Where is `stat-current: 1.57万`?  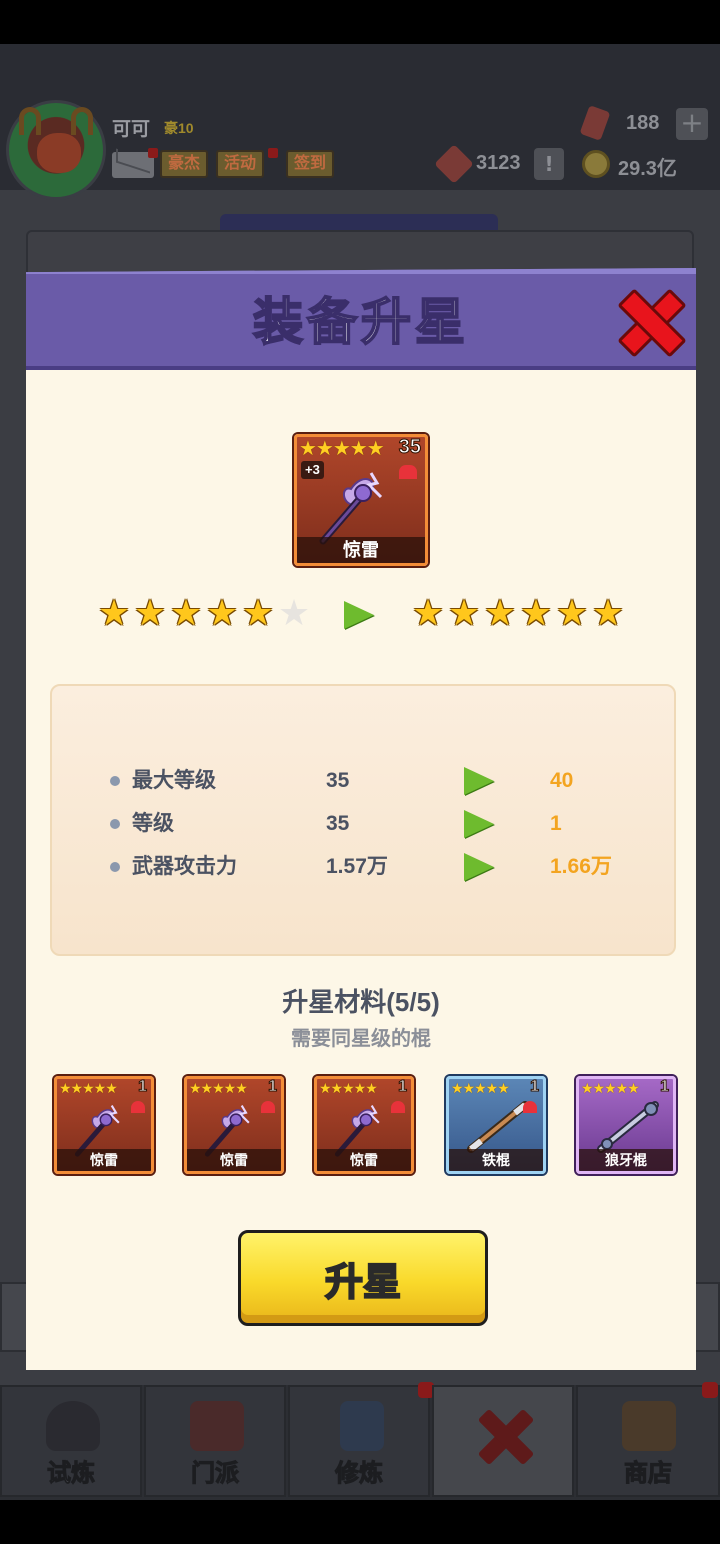
stat-current: 1.57万 is located at coordinates (357, 866).